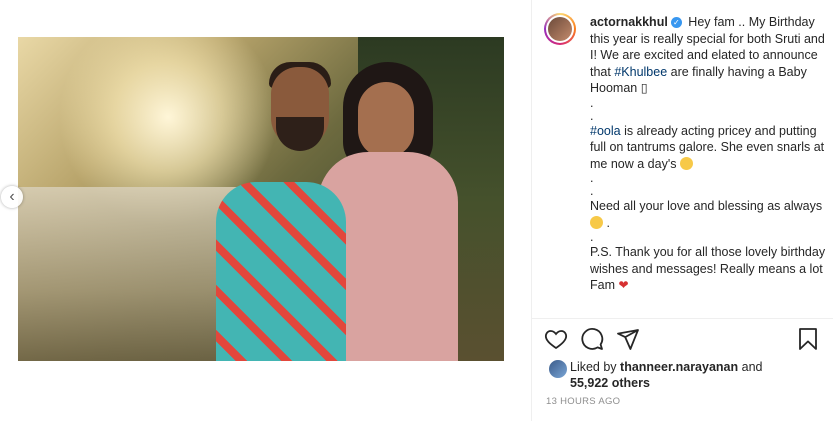 The image size is (833, 421). What do you see at coordinates (605, 131) in the screenshot?
I see `hashtag-oola: #oola` at bounding box center [605, 131].